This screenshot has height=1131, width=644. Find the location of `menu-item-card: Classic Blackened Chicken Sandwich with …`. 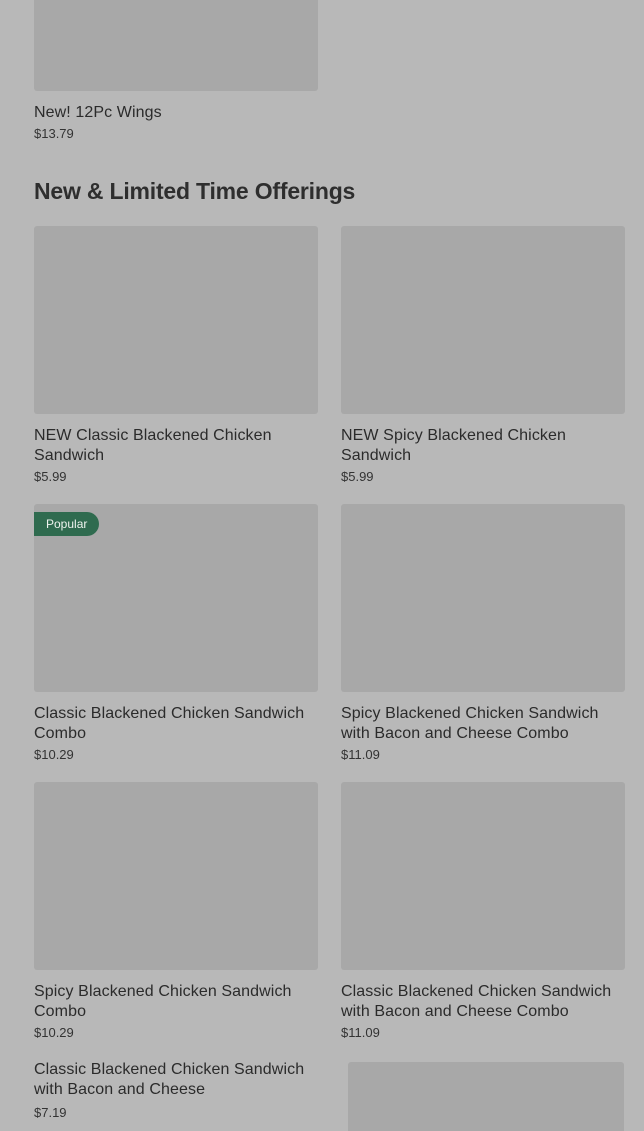

menu-item-card: Classic Blackened Chicken Sandwich with … is located at coordinates (483, 911).